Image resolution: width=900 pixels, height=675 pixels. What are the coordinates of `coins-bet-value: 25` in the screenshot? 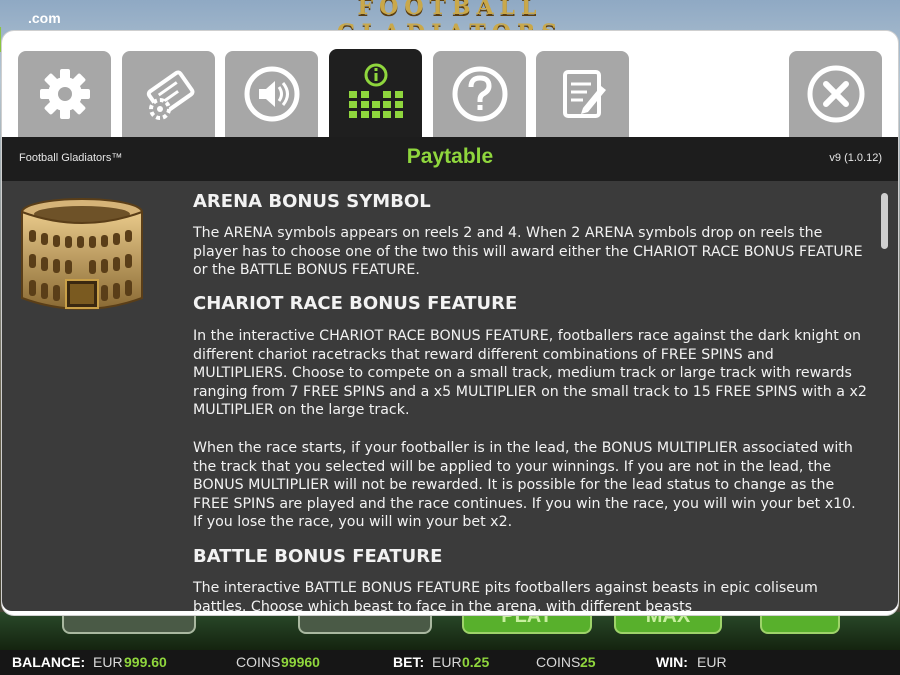 It's located at (588, 662).